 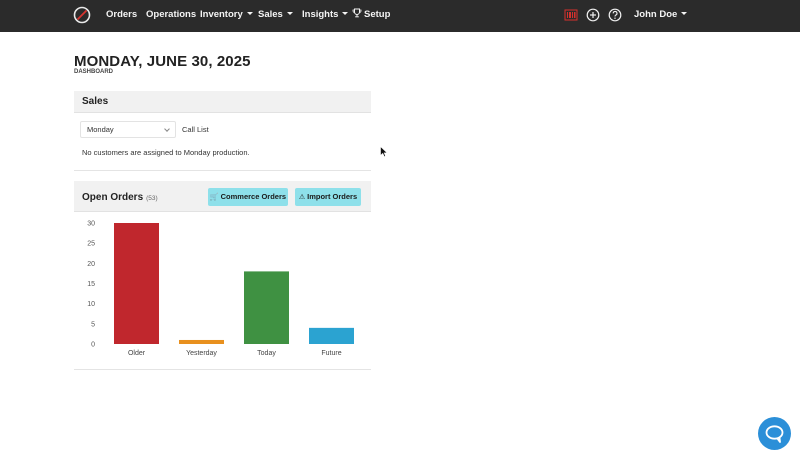 What do you see at coordinates (222, 170) in the screenshot?
I see `sales-panel-divider` at bounding box center [222, 170].